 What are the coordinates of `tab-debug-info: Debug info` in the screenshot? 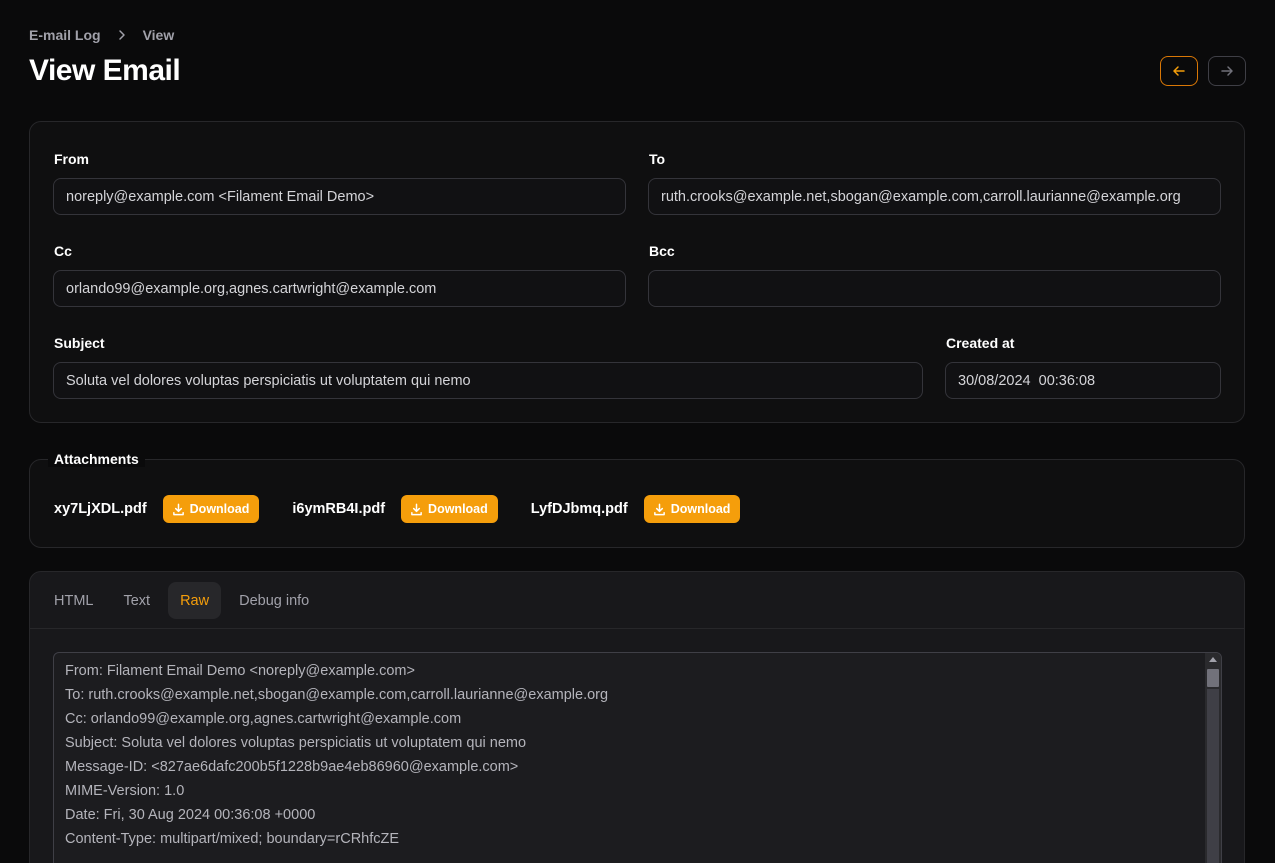 It's located at (274, 600).